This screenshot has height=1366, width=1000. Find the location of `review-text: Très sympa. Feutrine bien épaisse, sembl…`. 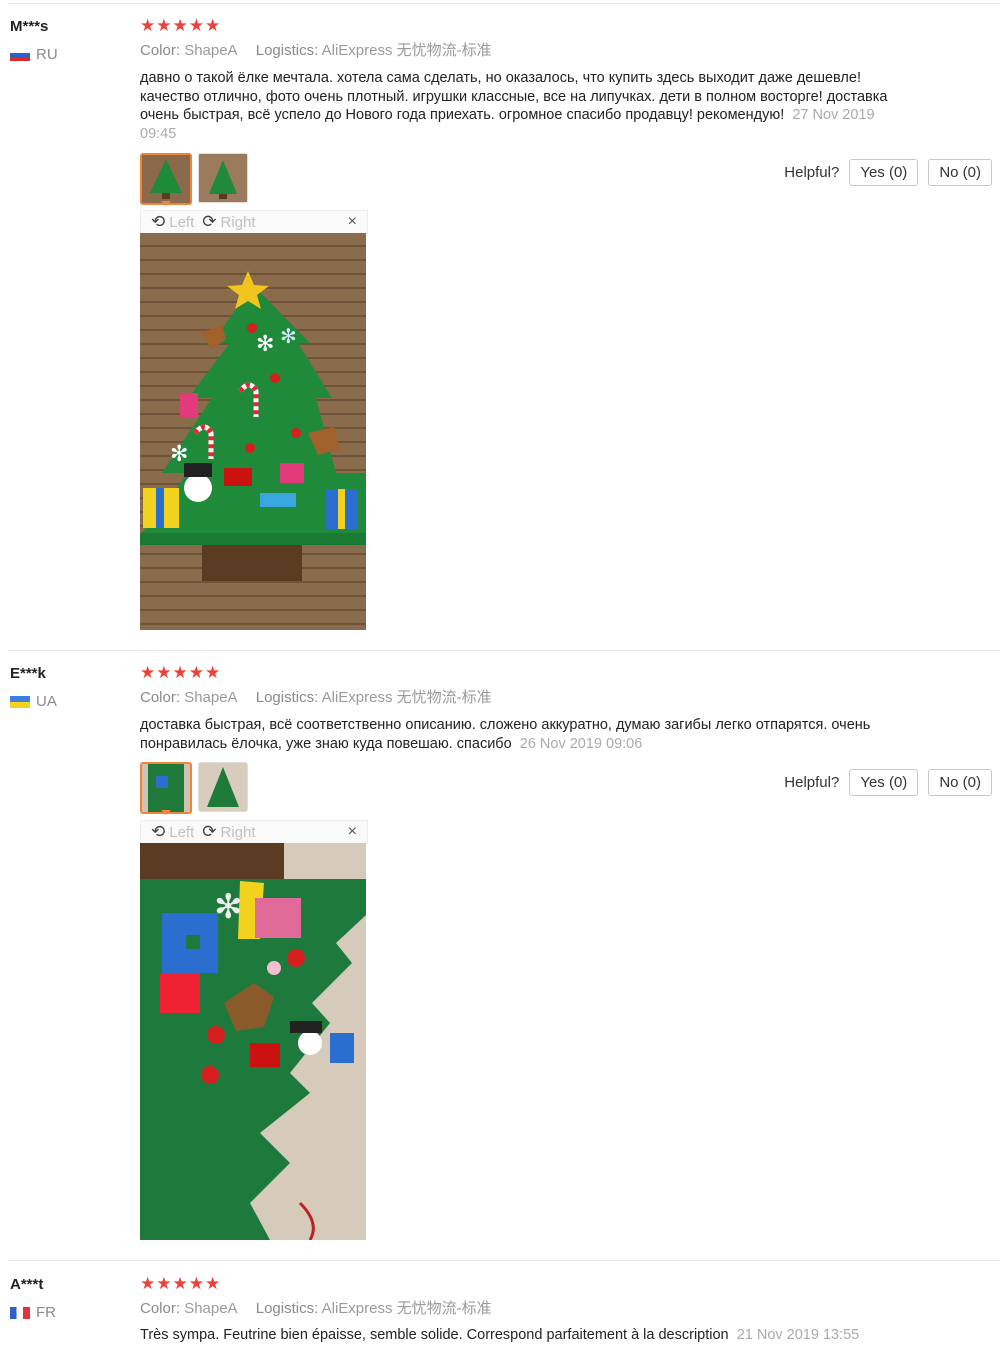

review-text: Très sympa. Feutrine bien épaisse, sembl… is located at coordinates (520, 1335).